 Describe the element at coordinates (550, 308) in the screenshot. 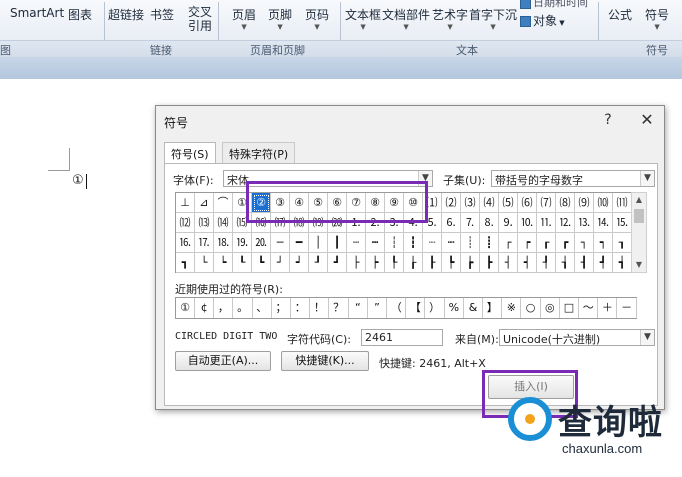

I see `recent-symbol-cell: ◎` at that location.